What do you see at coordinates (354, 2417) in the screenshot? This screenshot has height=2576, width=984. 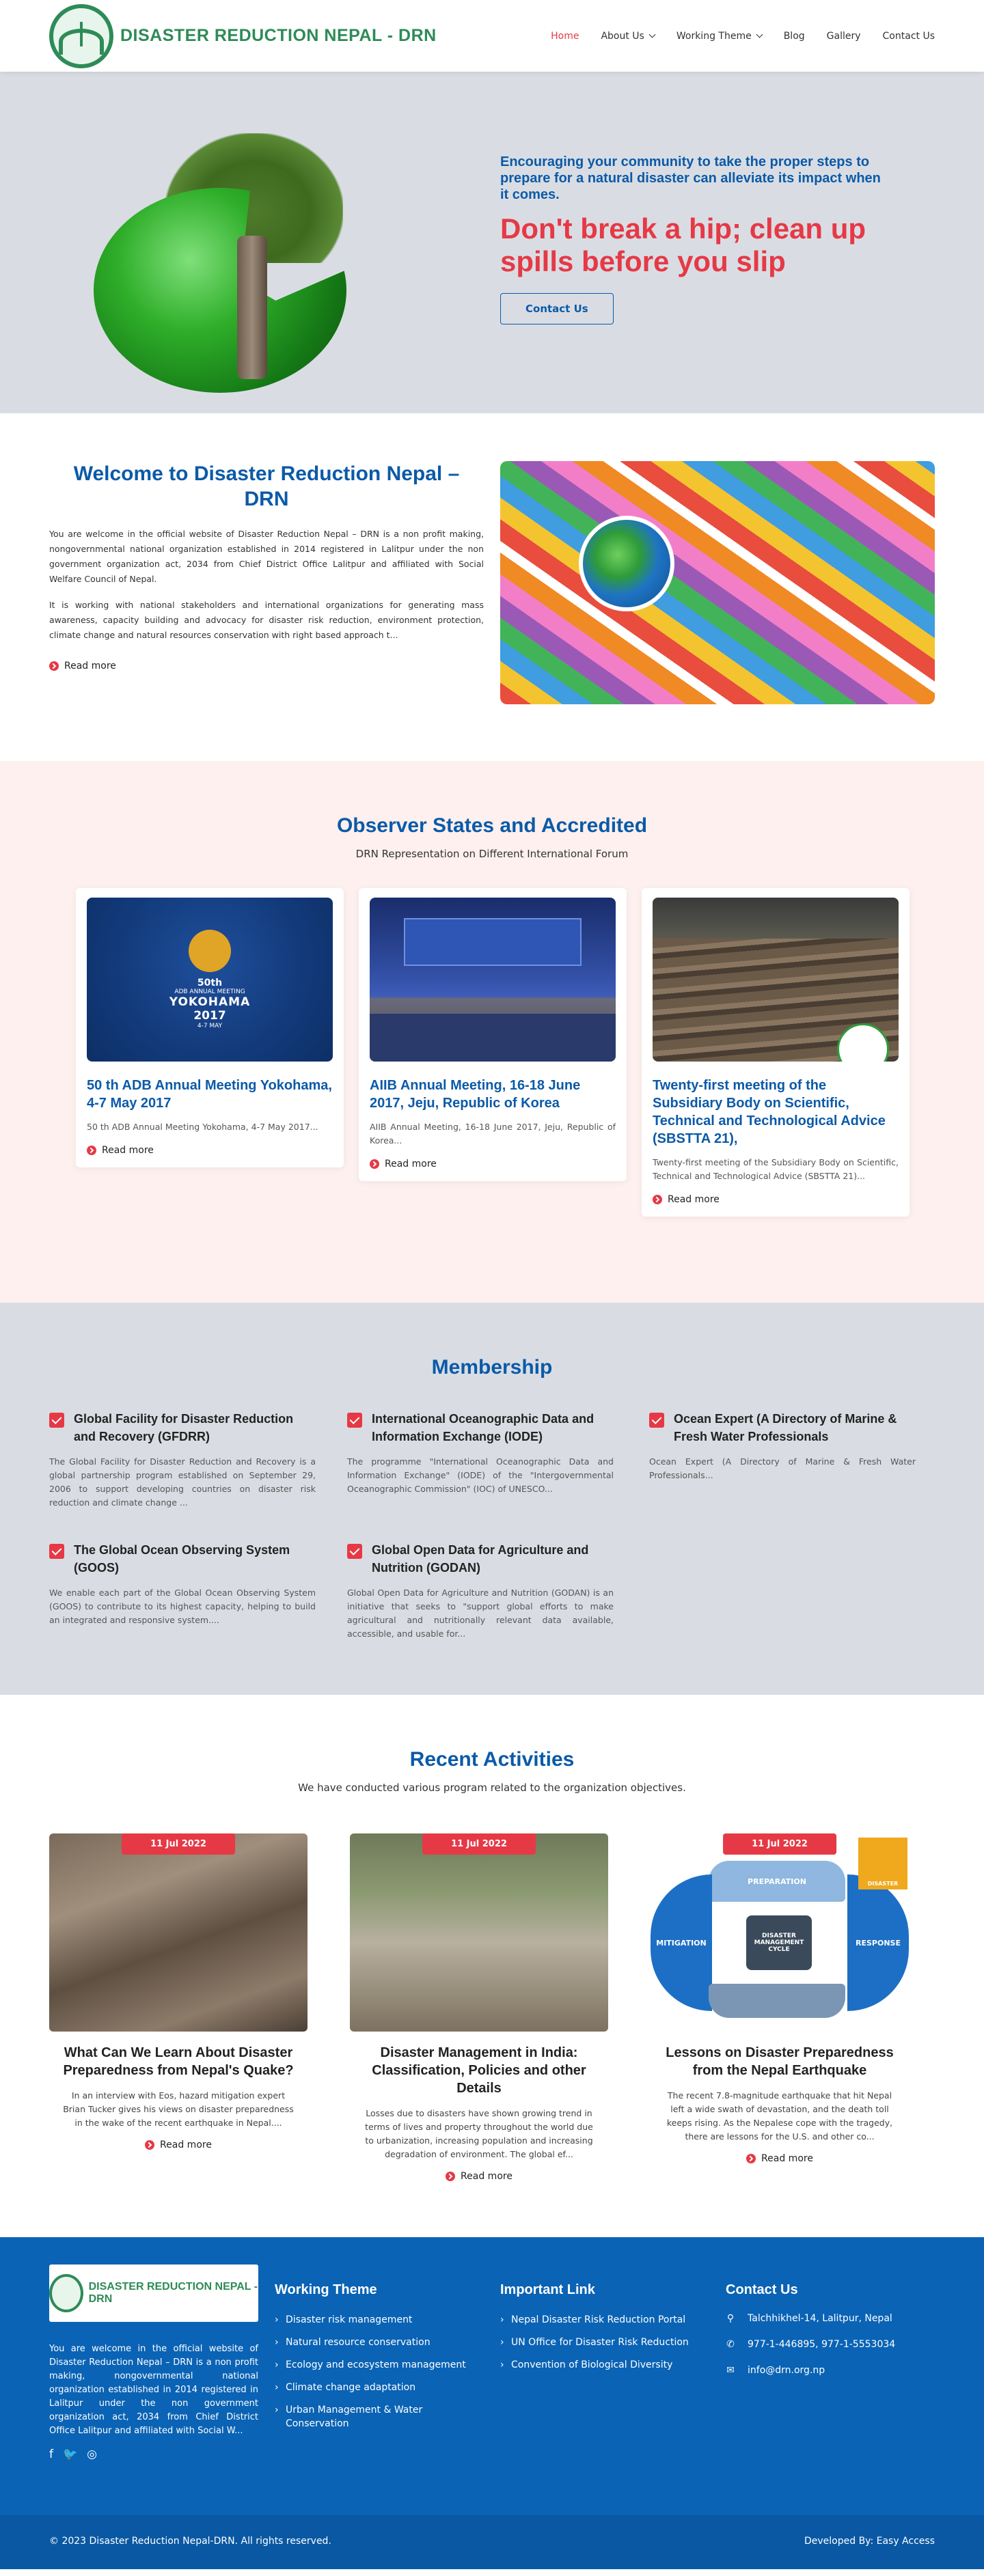 I see `footer-link-label: Urban Management & Water Conservation` at bounding box center [354, 2417].